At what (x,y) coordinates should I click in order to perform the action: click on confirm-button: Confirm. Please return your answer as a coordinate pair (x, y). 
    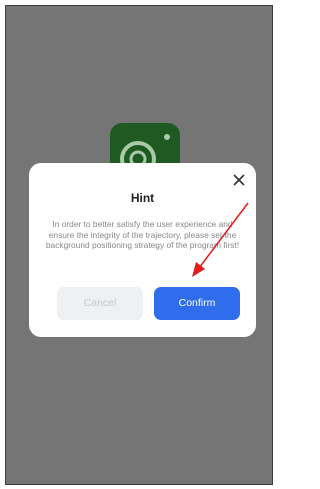
    Looking at the image, I should click on (197, 303).